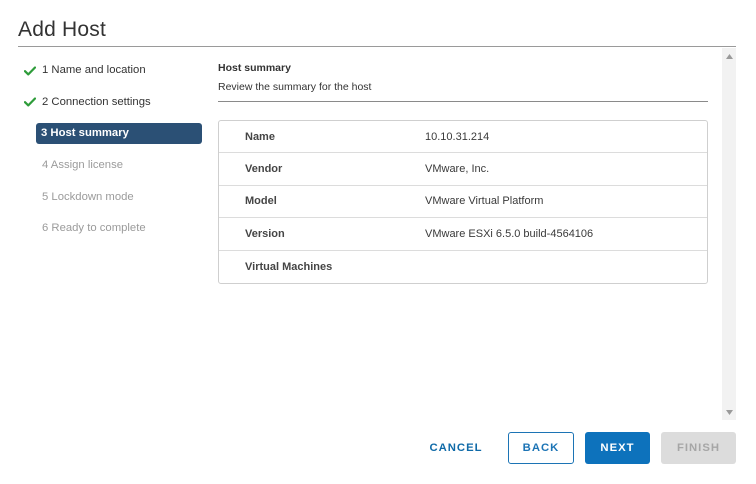  Describe the element at coordinates (94, 70) in the screenshot. I see `step-label: 1 Name and location` at that location.